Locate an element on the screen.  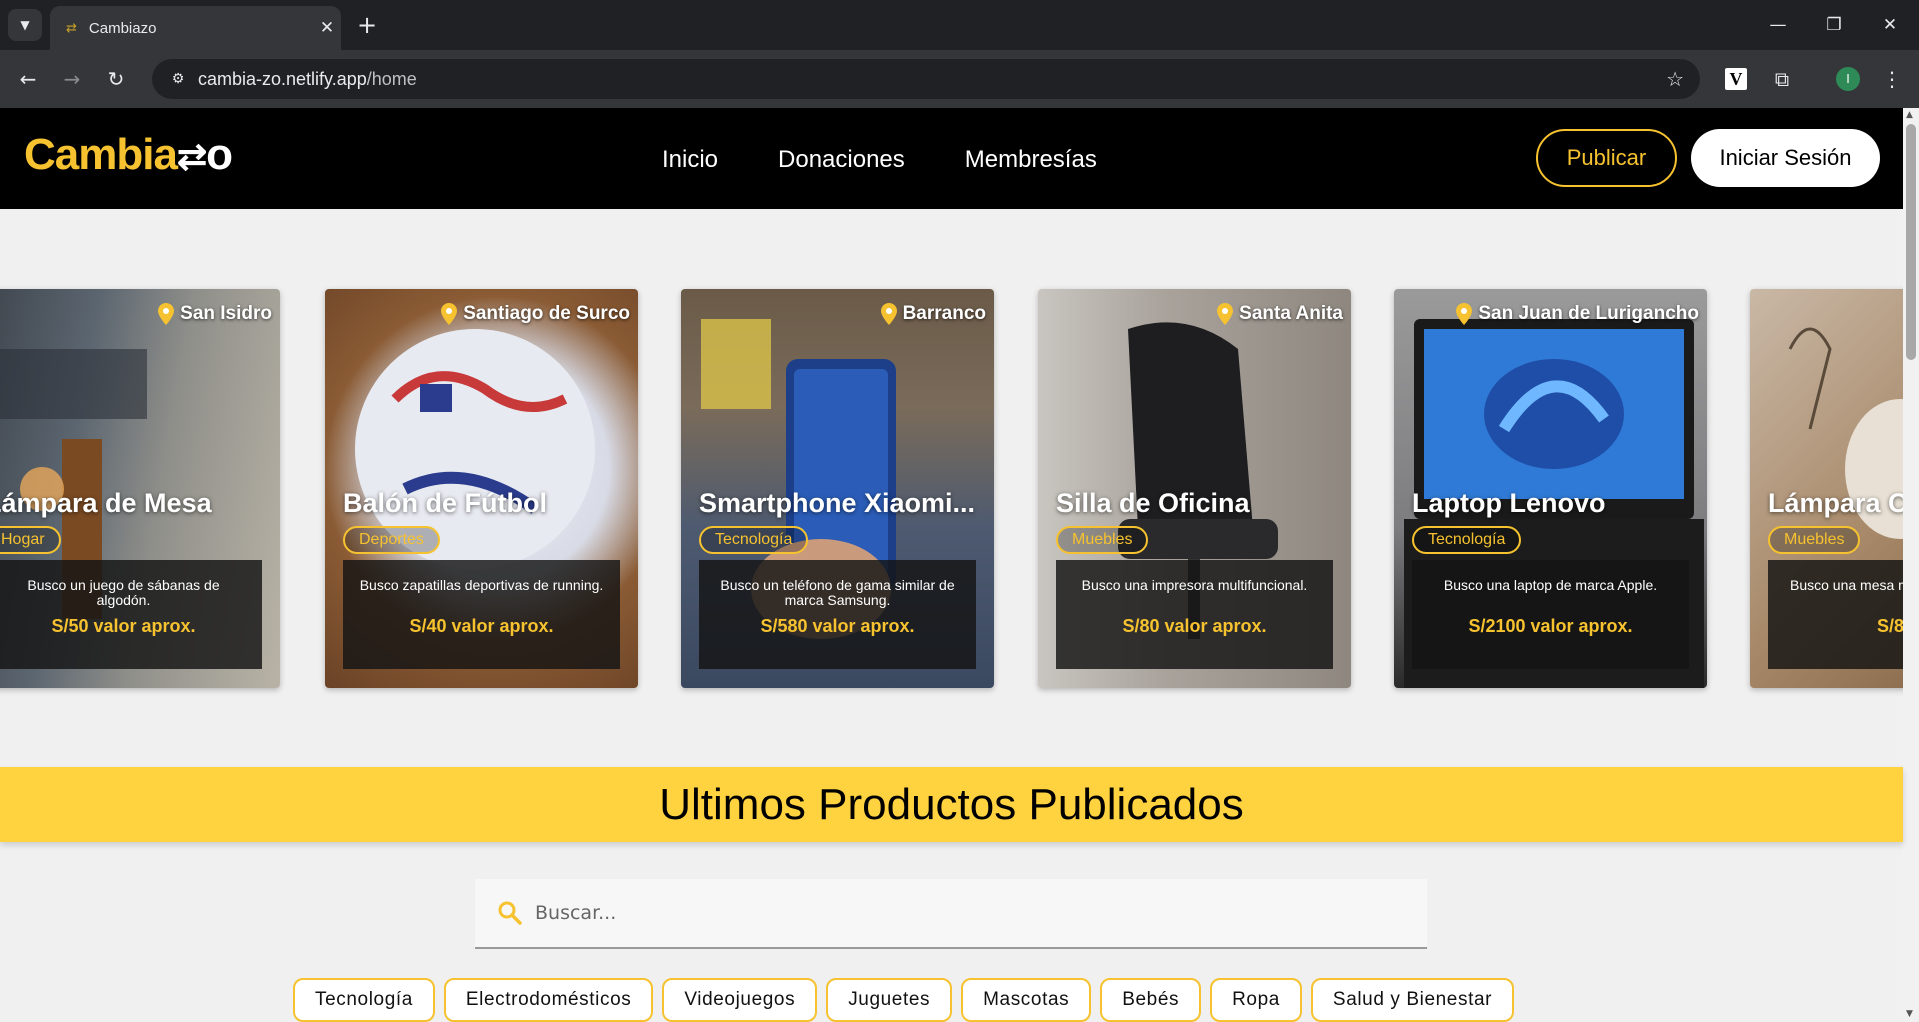
section-title: Ultimos Productos Publicados is located at coordinates (951, 804).